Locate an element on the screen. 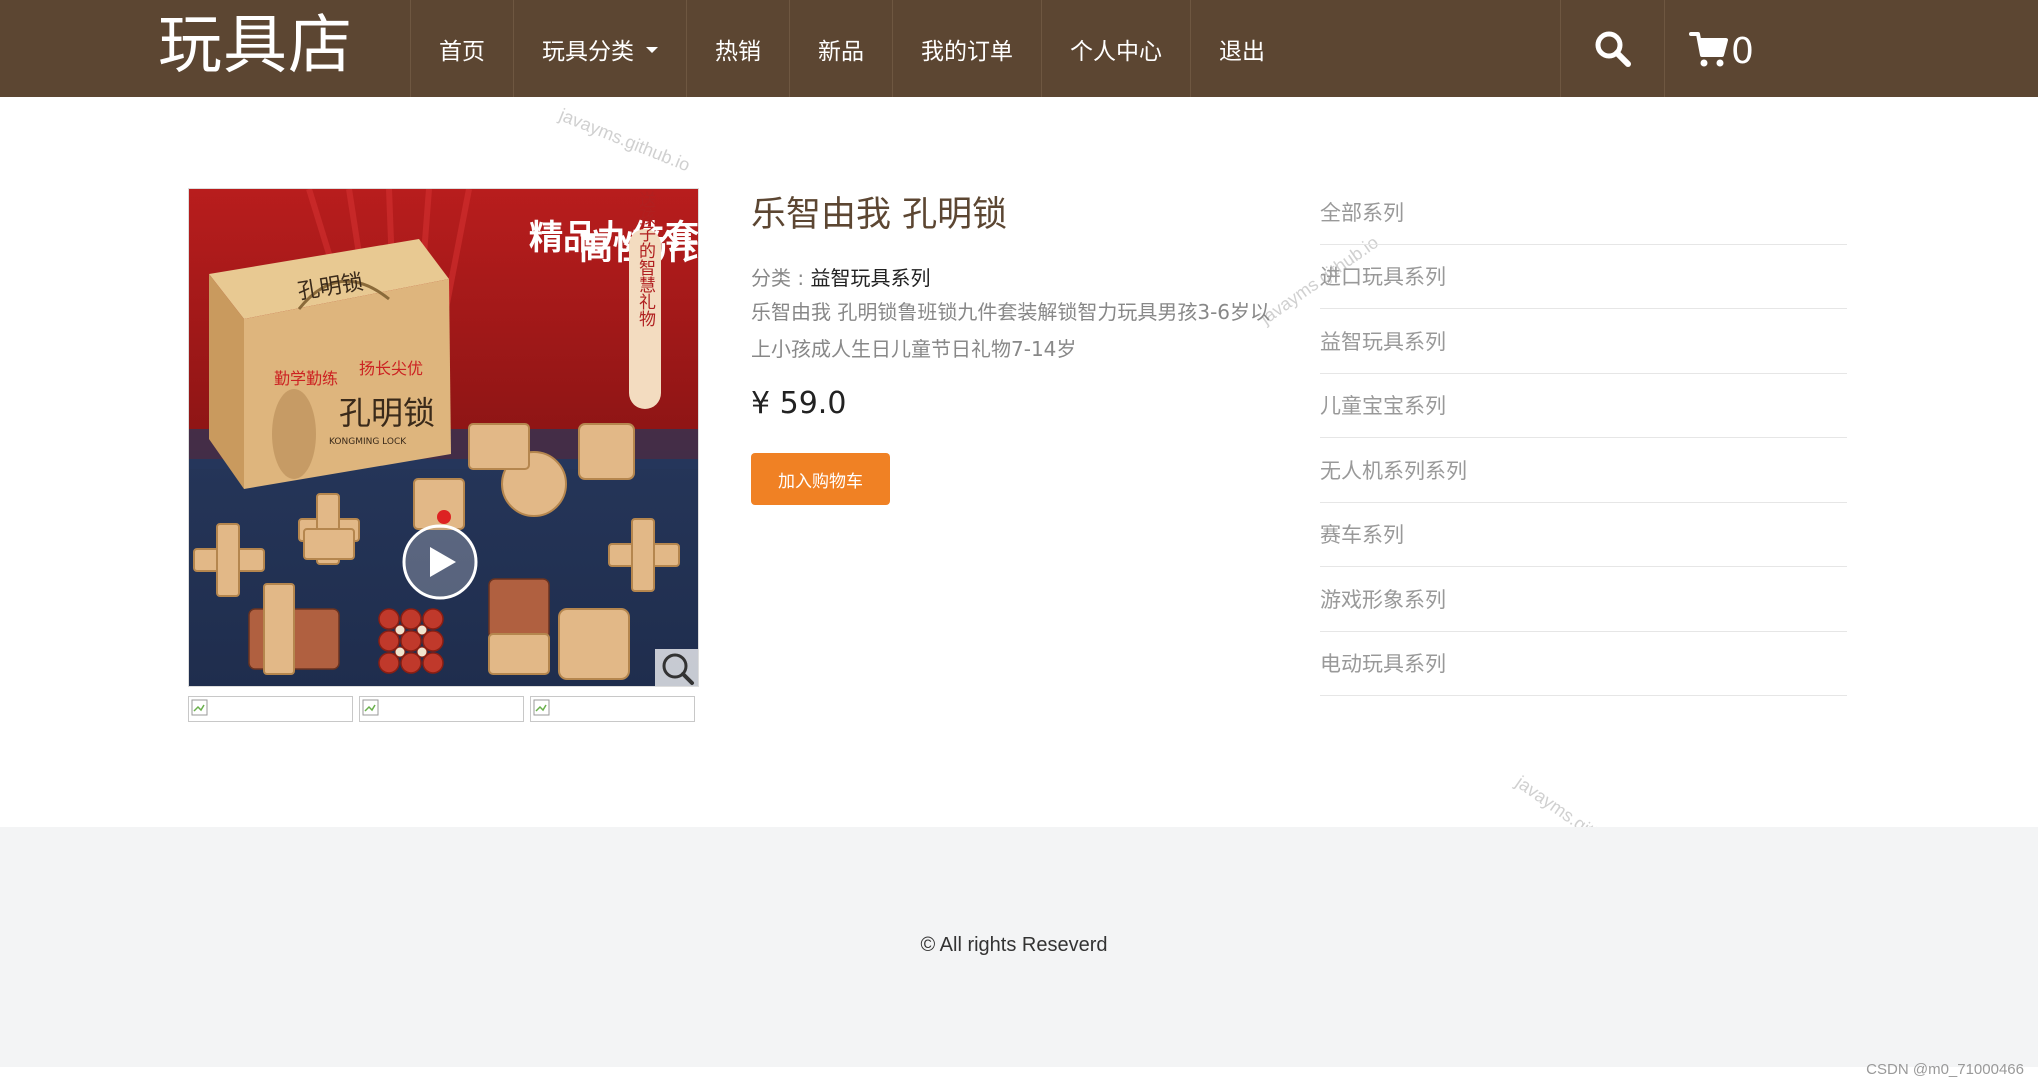 The width and height of the screenshot is (2038, 1086). nav-user-center: 个人中心 is located at coordinates (1115, 48).